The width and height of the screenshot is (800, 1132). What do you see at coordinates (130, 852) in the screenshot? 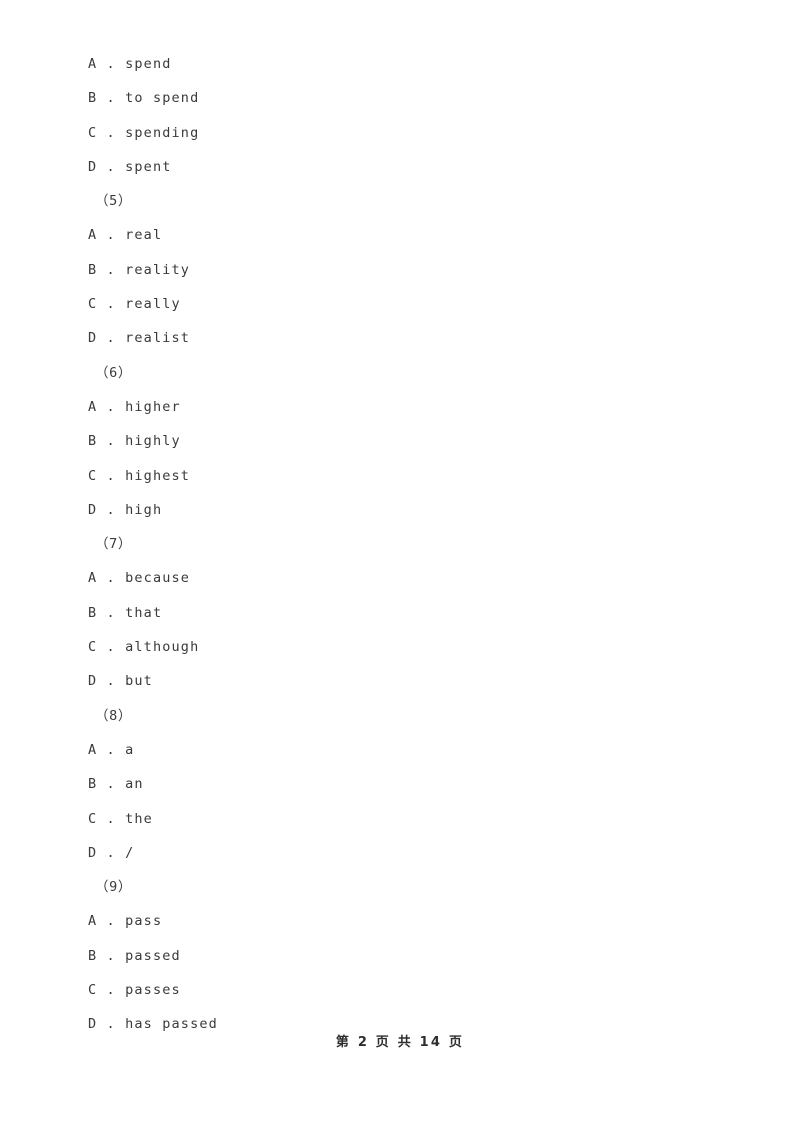
I see `option-text: /` at bounding box center [130, 852].